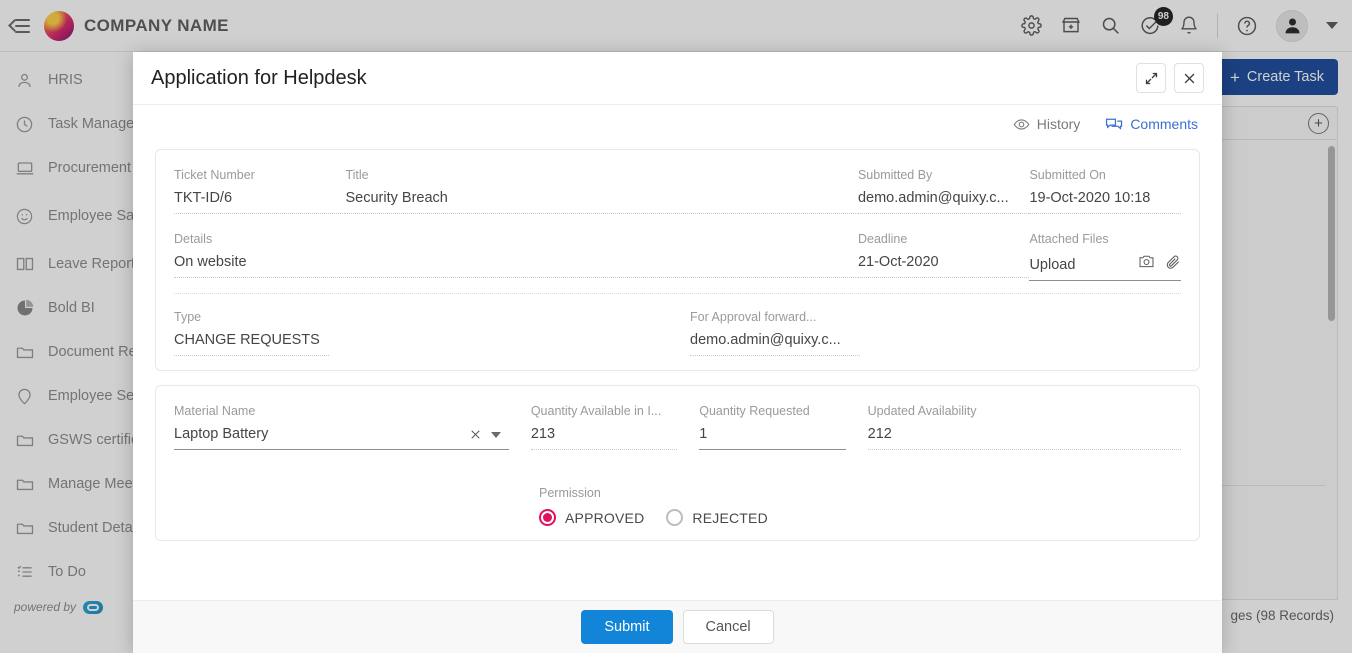  I want to click on radio-rejected: REJECTED, so click(717, 517).